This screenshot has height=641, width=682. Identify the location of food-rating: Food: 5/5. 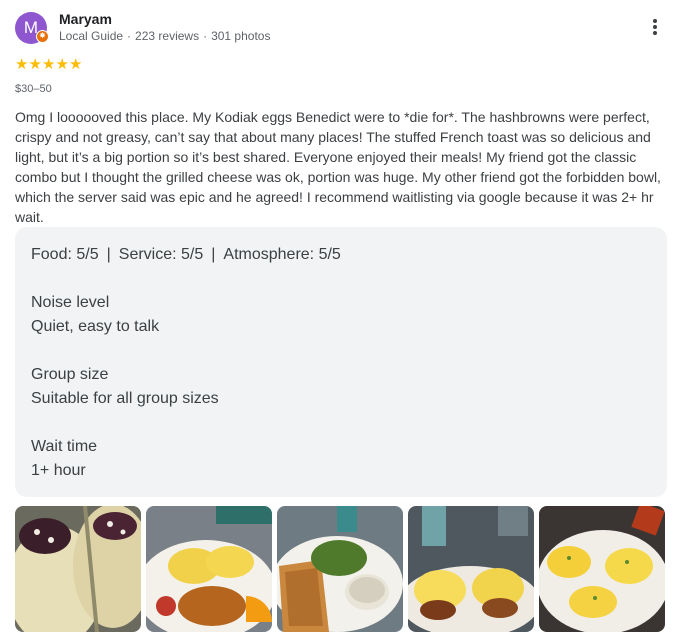
(65, 254).